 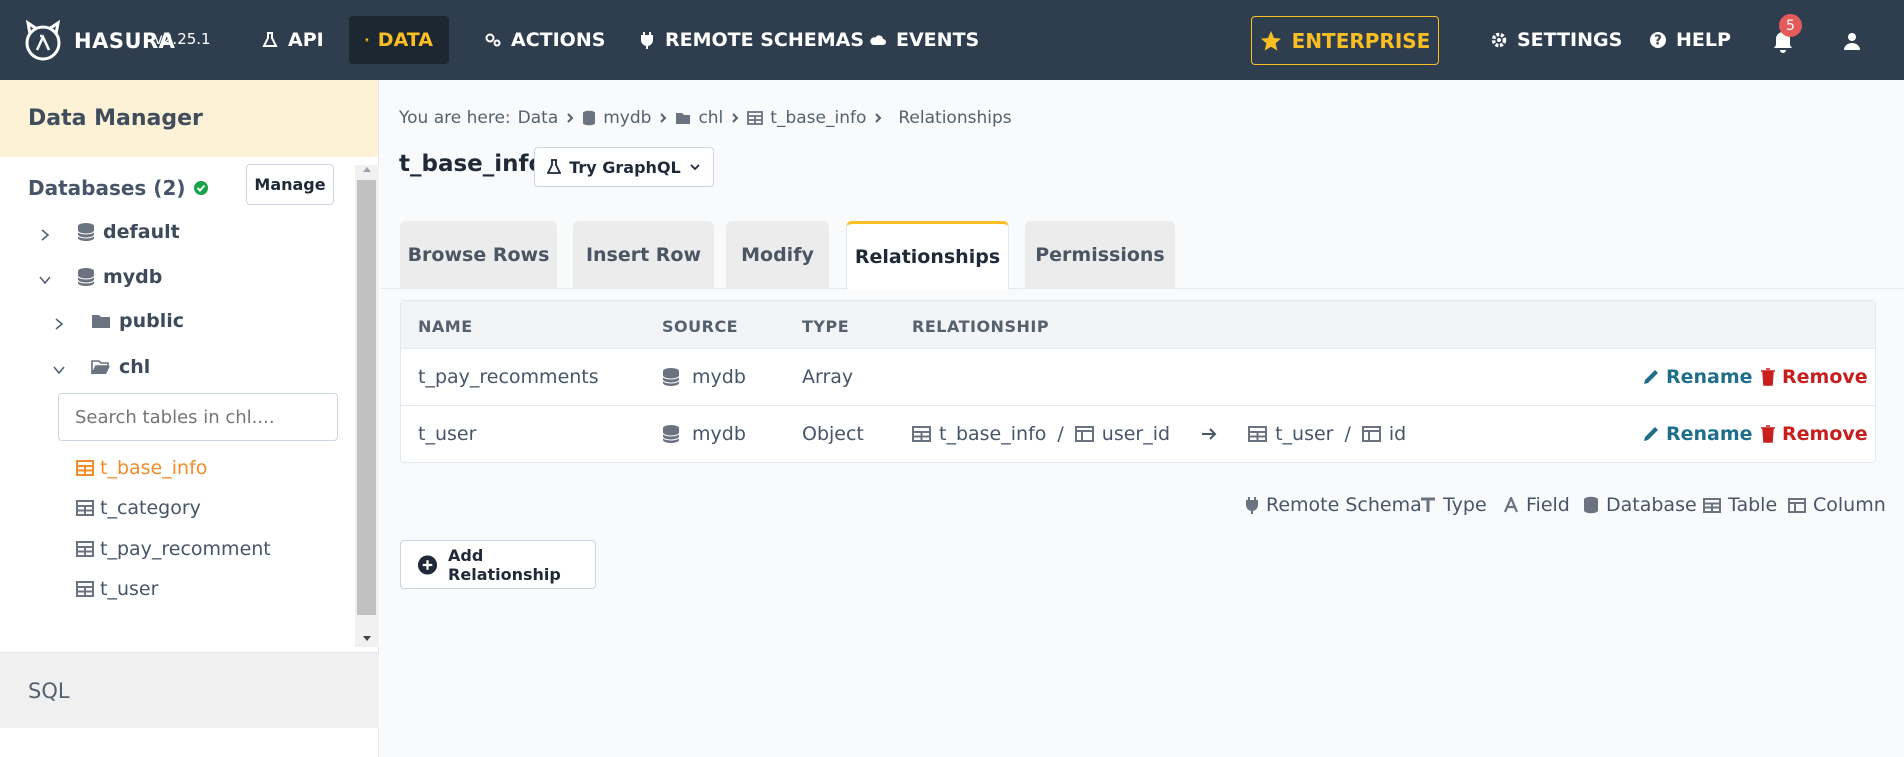 I want to click on nav-help: ? HELP, so click(x=1690, y=40).